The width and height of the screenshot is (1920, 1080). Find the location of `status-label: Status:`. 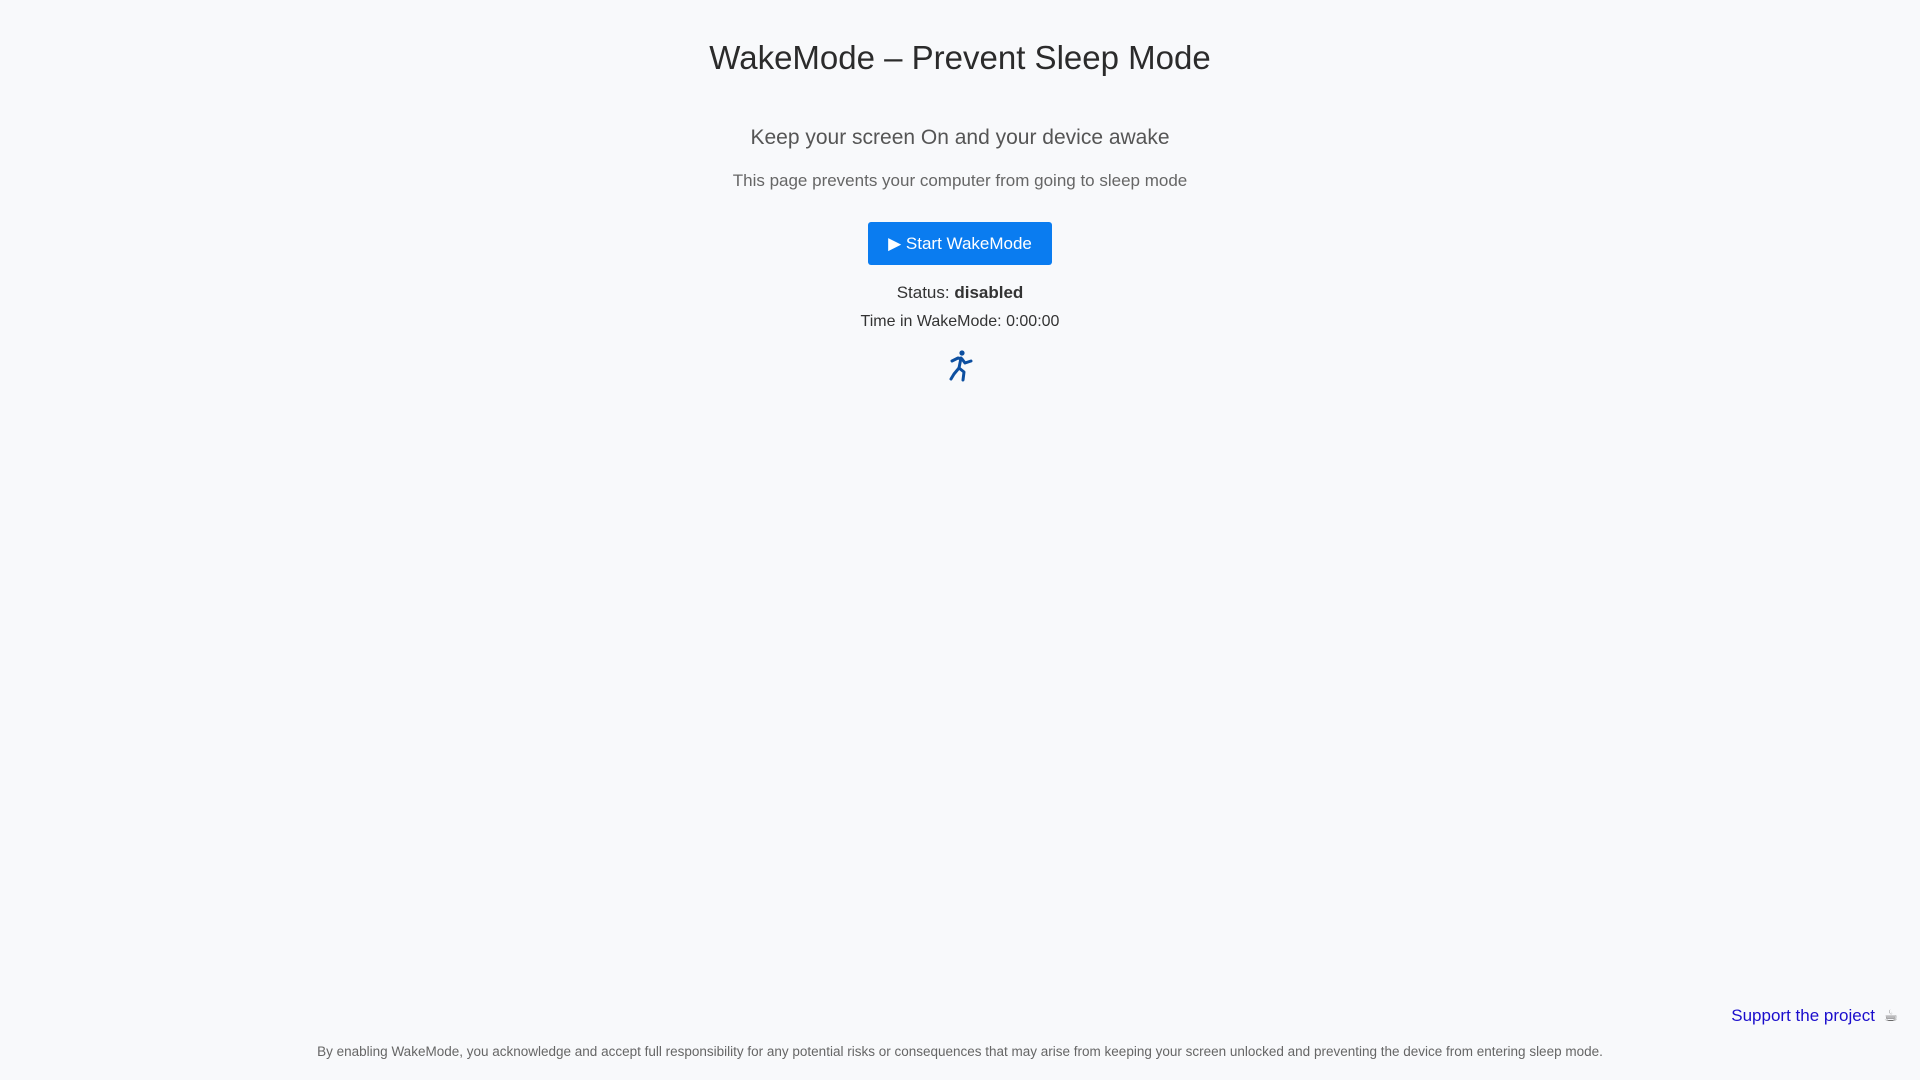

status-label: Status: is located at coordinates (923, 292).